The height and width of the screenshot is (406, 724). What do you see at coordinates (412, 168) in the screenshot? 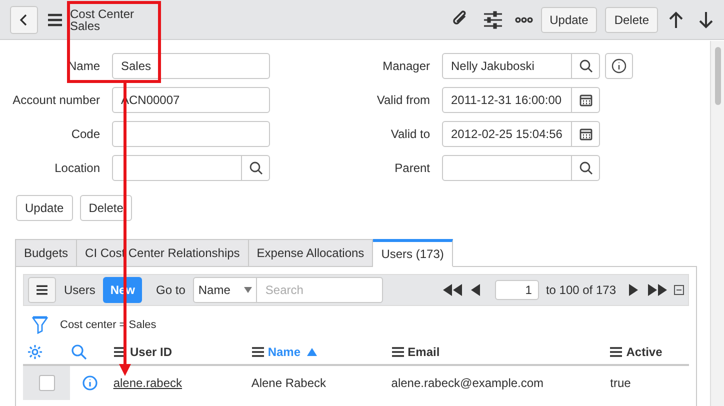
I see `field-label: Parent` at bounding box center [412, 168].